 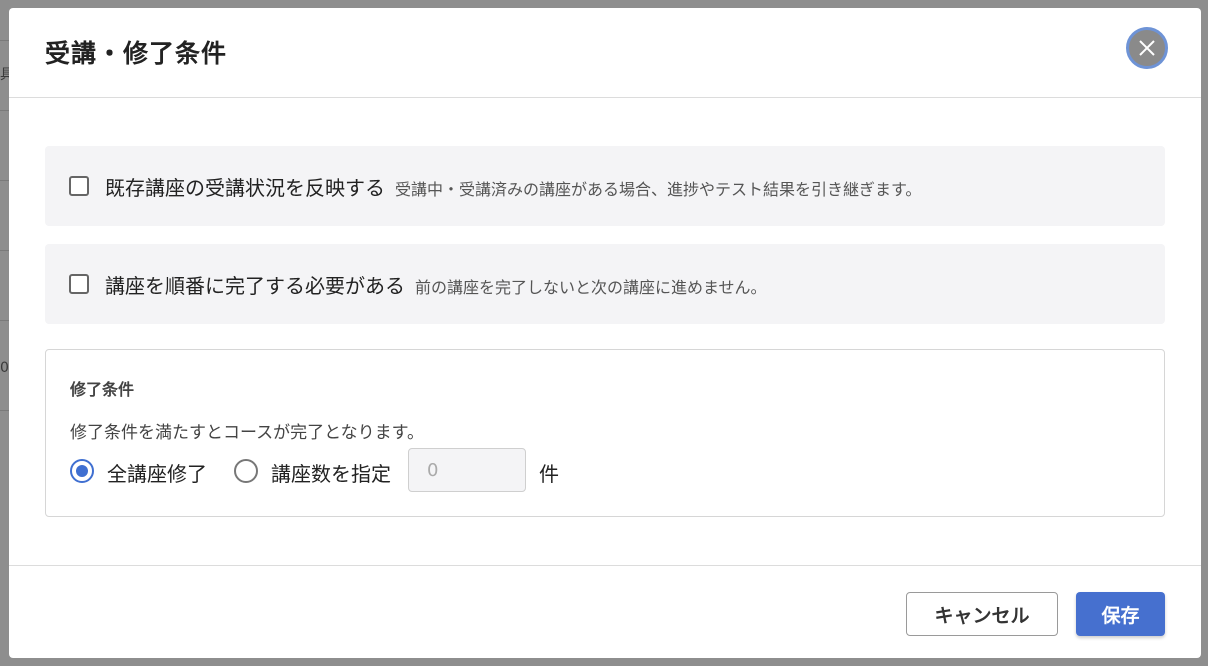 What do you see at coordinates (605, 53) in the screenshot?
I see `modal-header: 受講・修了条件` at bounding box center [605, 53].